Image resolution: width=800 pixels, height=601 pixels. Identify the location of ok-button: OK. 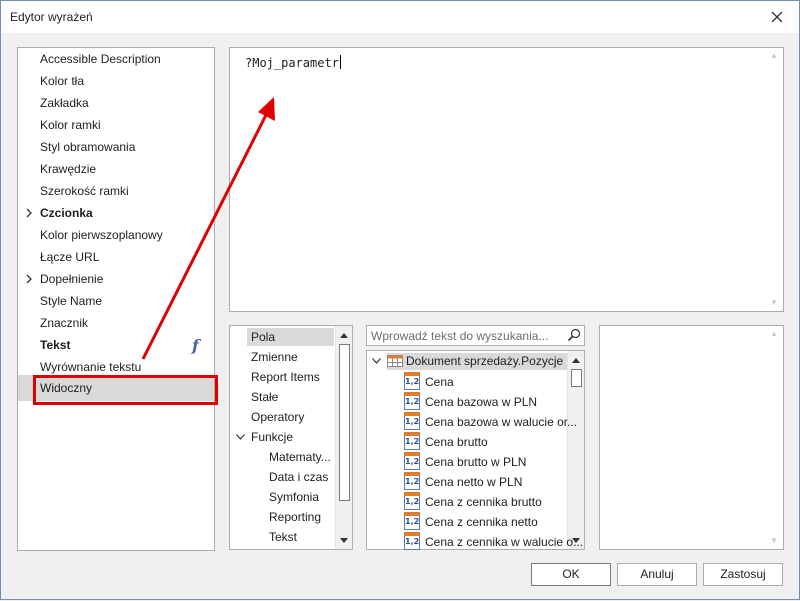
(571, 574).